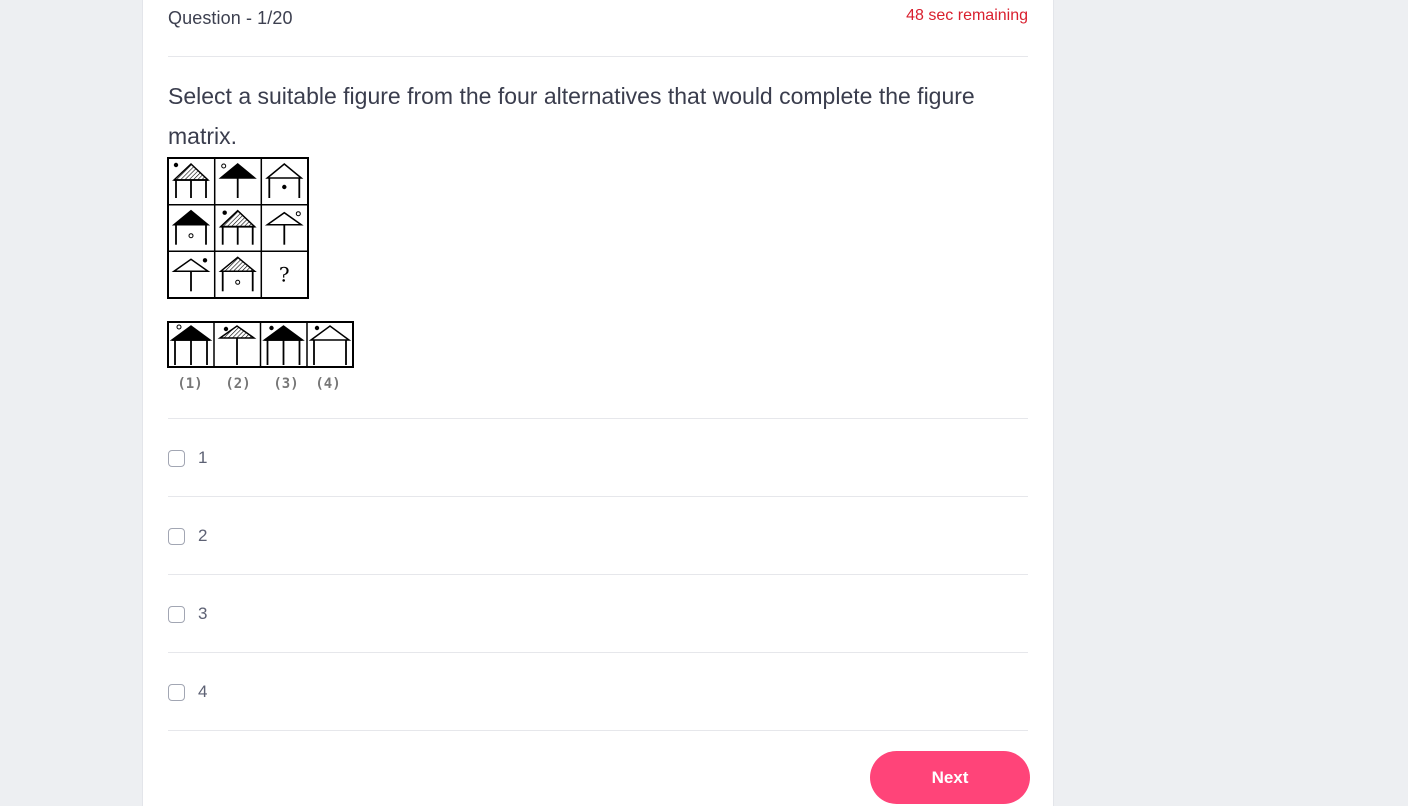 Image resolution: width=1408 pixels, height=806 pixels. What do you see at coordinates (950, 777) in the screenshot?
I see `next-button: Next` at bounding box center [950, 777].